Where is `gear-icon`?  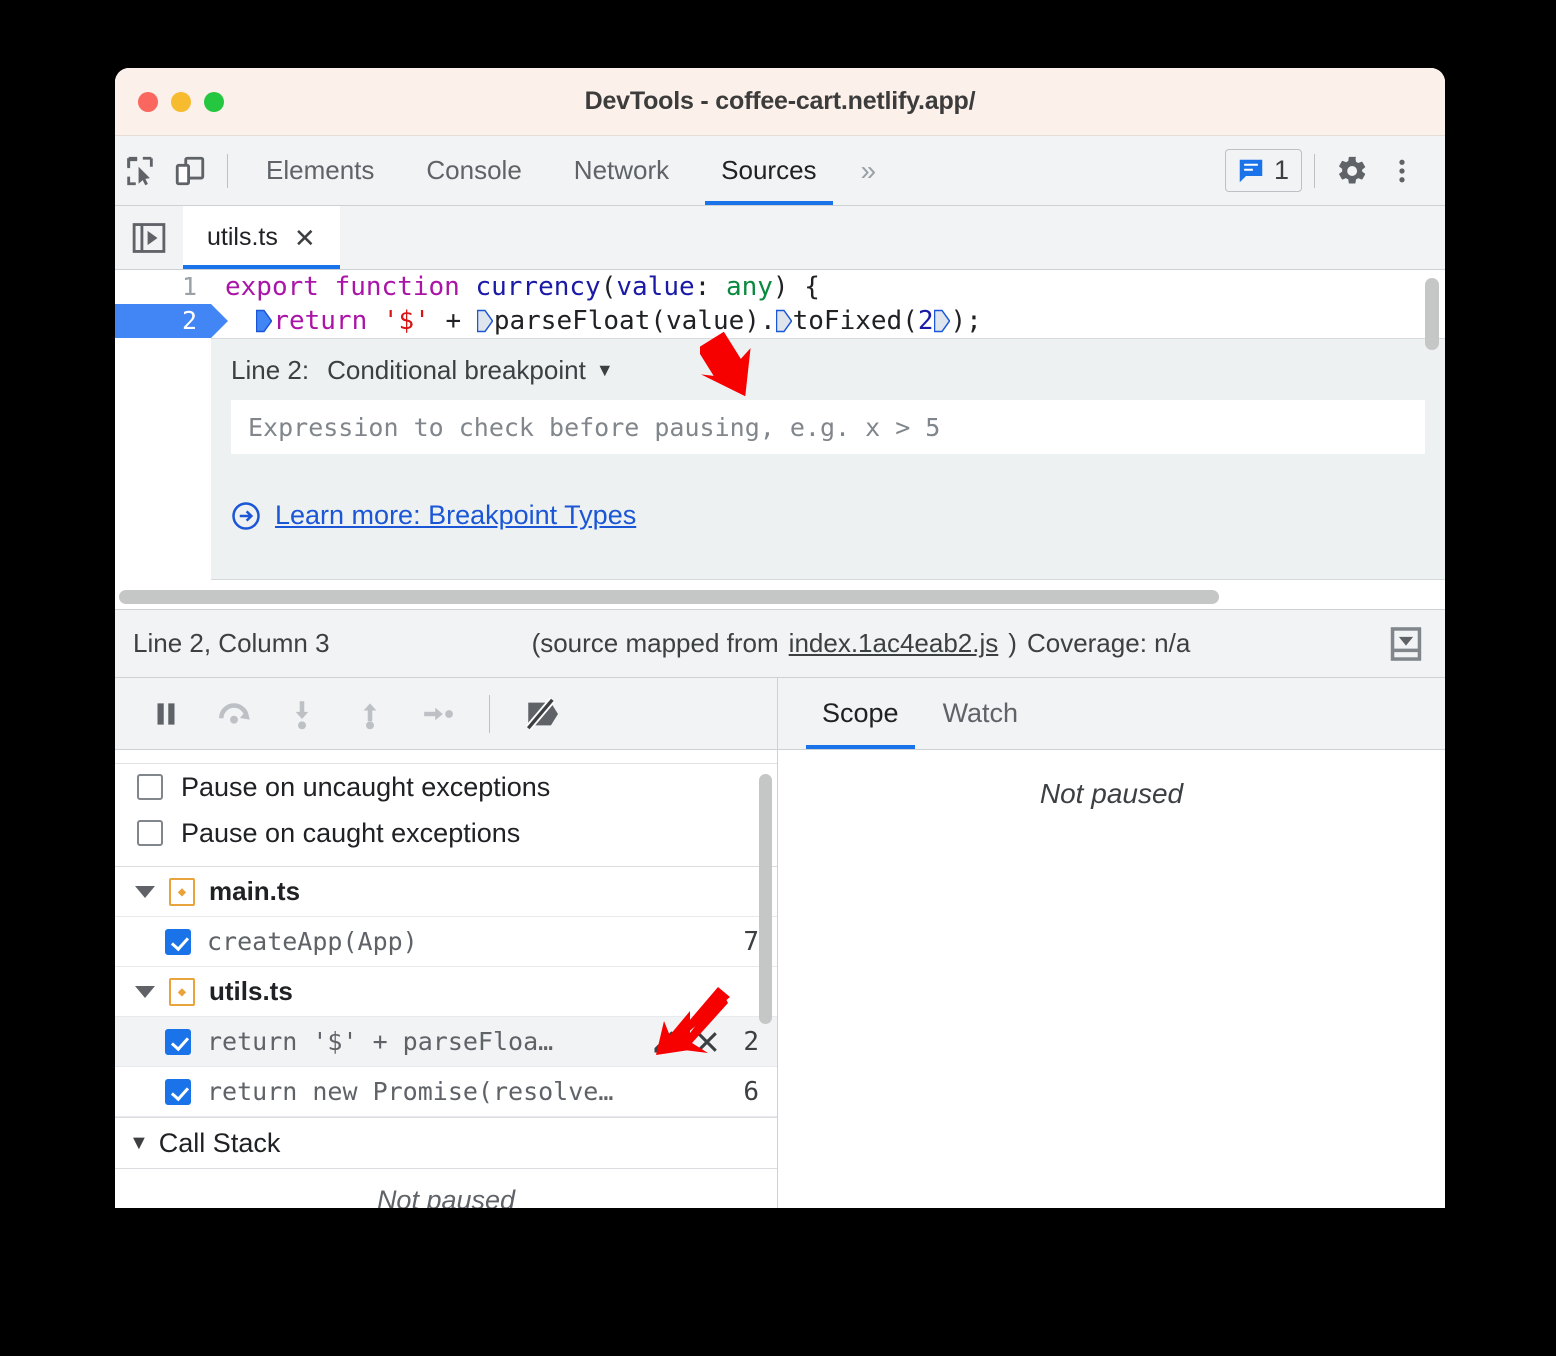
gear-icon is located at coordinates (1352, 170).